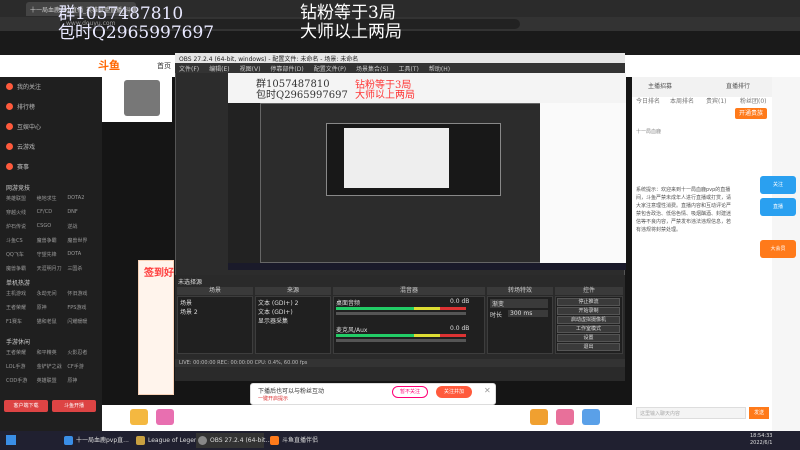 This screenshot has height=450, width=800. Describe the element at coordinates (52, 198) in the screenshot. I see `category-link: 绝地求生` at that location.